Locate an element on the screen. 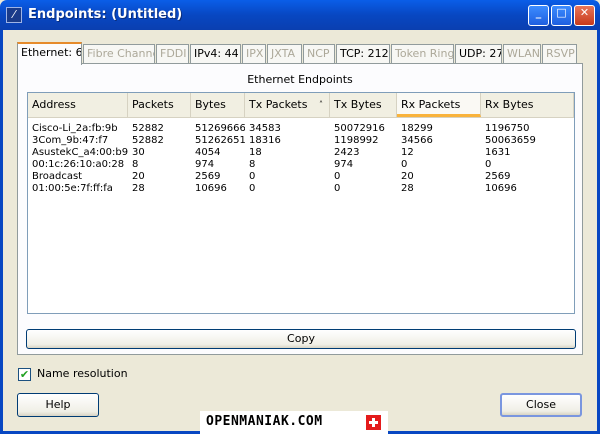 Image resolution: width=600 pixels, height=434 pixels. cell-bytes: 51269666 is located at coordinates (220, 128).